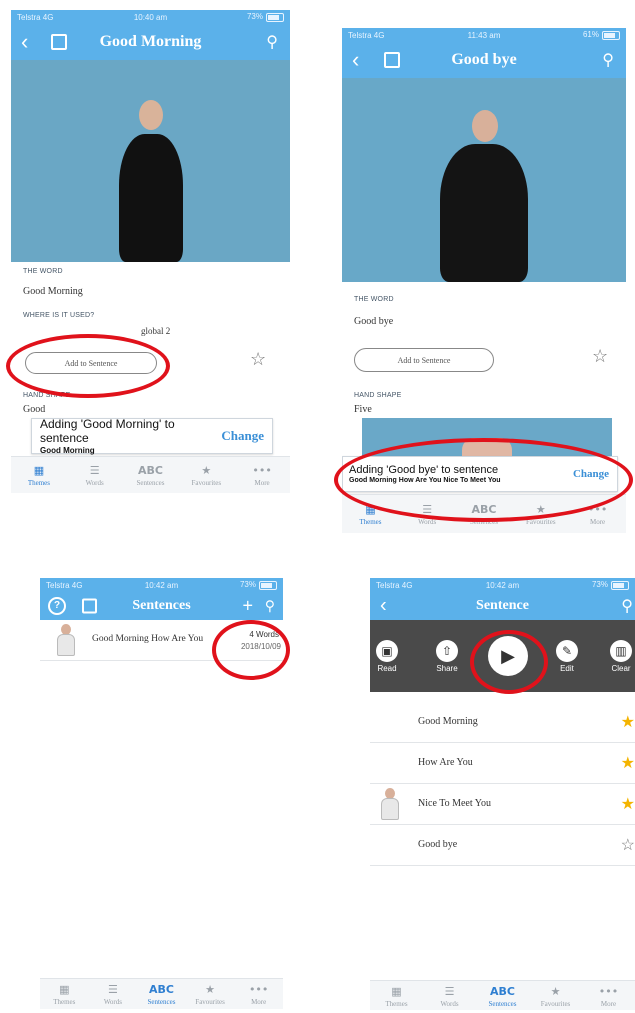 This screenshot has width=635, height=1013. What do you see at coordinates (567, 668) in the screenshot?
I see `edit-label: Edit` at bounding box center [567, 668].